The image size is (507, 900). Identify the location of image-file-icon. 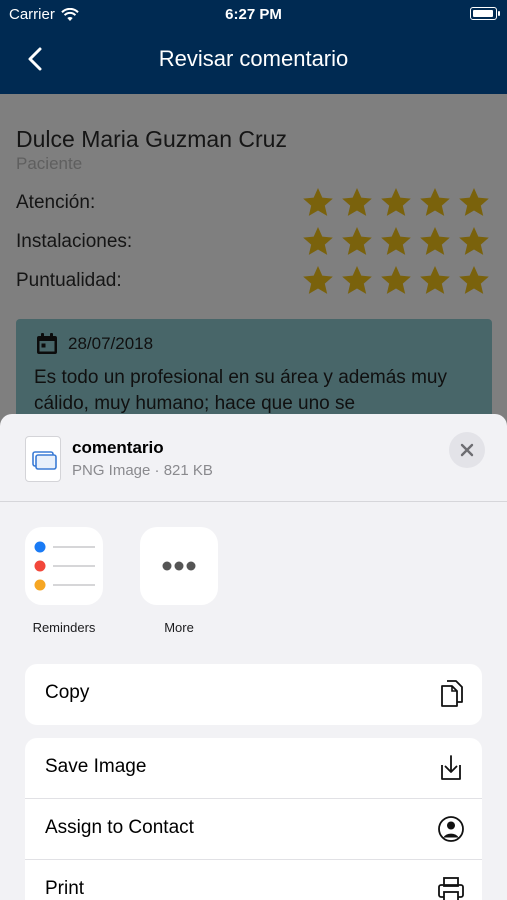
(44, 460).